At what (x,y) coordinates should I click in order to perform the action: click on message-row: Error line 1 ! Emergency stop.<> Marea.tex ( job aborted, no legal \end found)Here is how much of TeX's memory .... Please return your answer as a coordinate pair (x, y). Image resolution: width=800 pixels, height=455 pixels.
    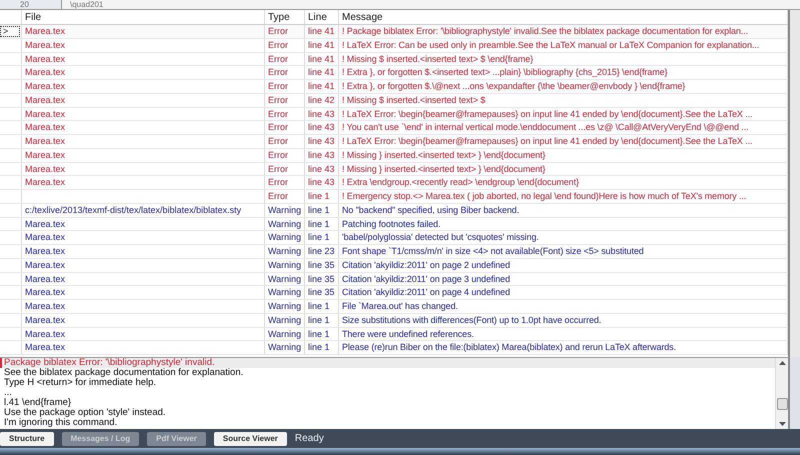
    Looking at the image, I should click on (394, 197).